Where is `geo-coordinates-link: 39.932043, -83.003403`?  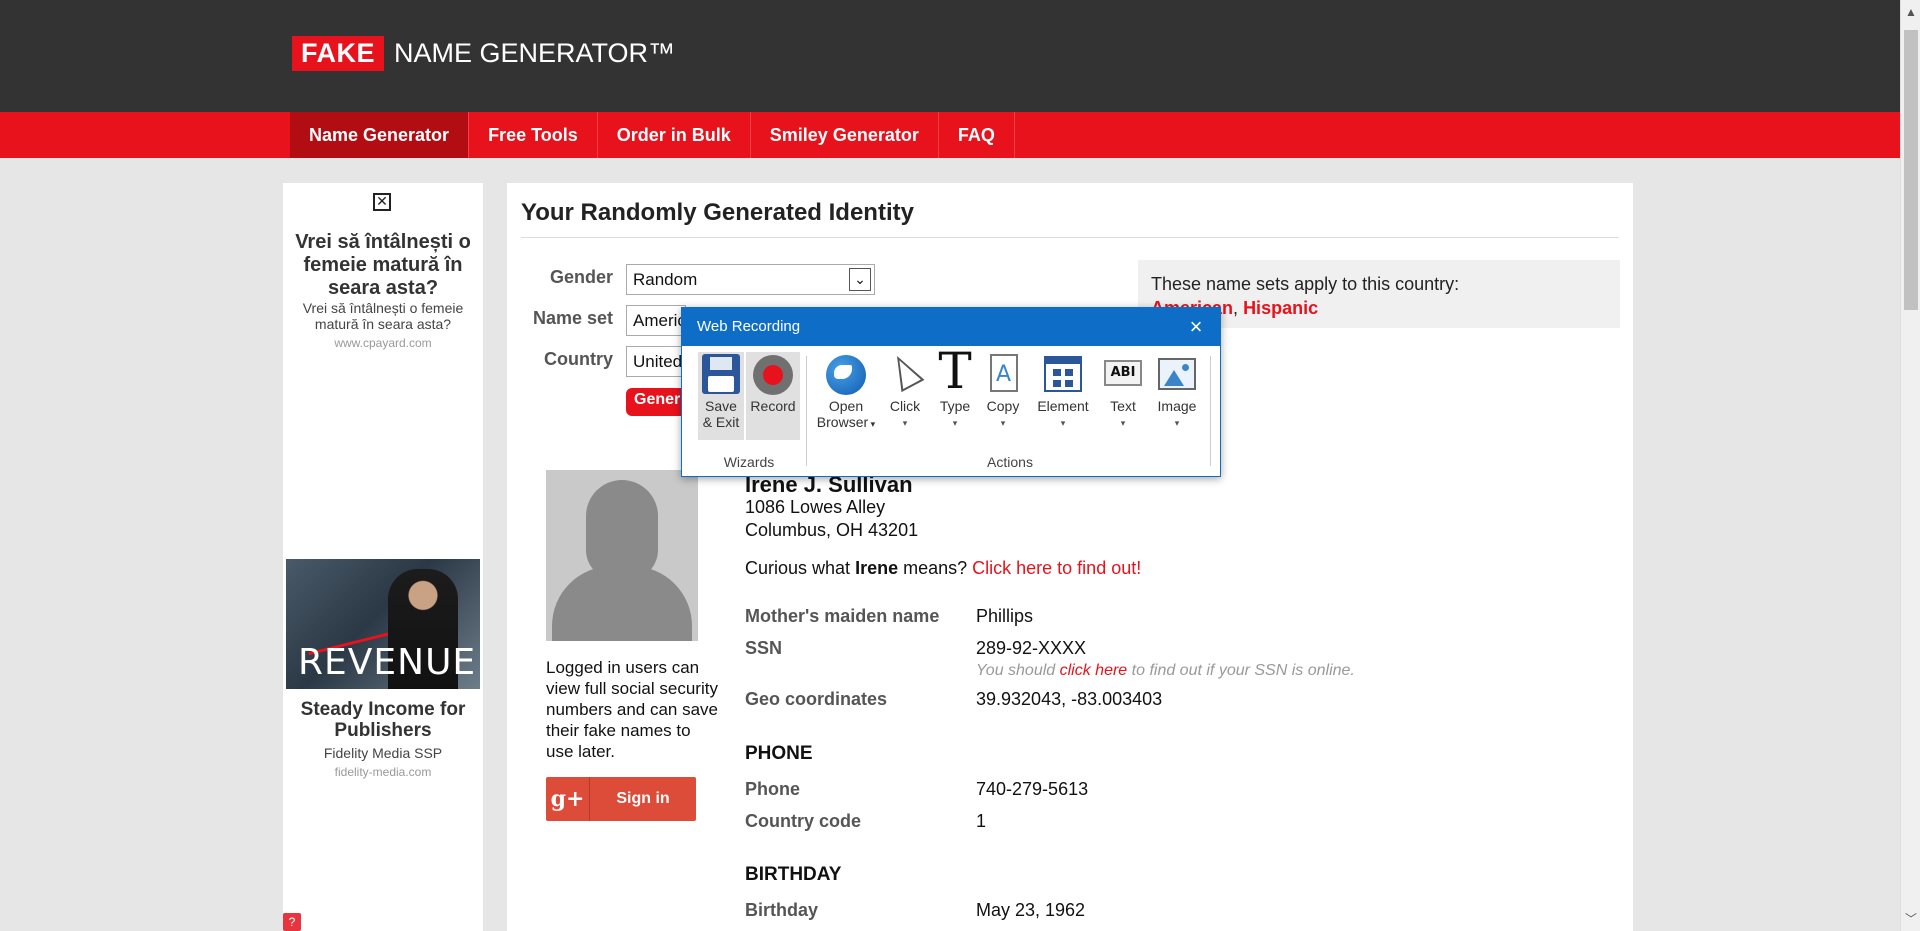
geo-coordinates-link: 39.932043, -83.003403 is located at coordinates (1069, 699).